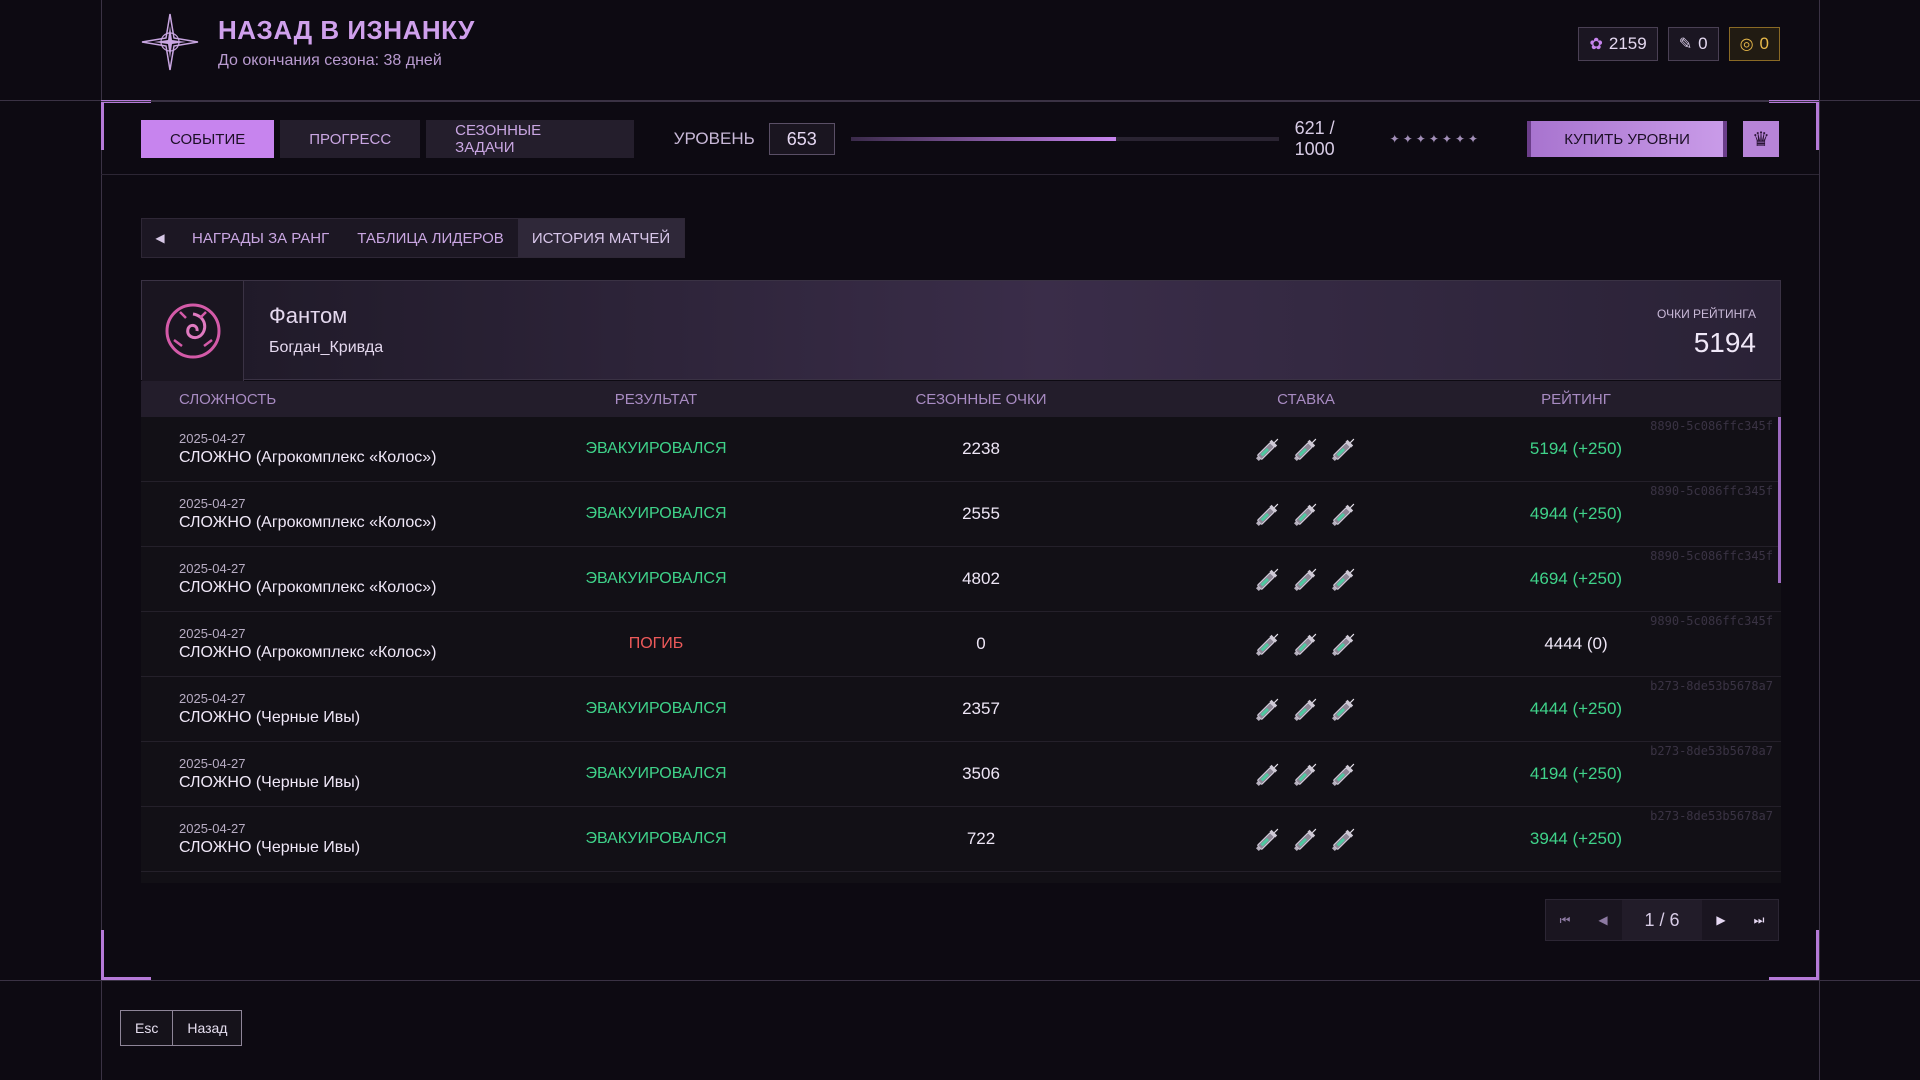  Describe the element at coordinates (192, 331) in the screenshot. I see `rose-emblem-icon` at that location.